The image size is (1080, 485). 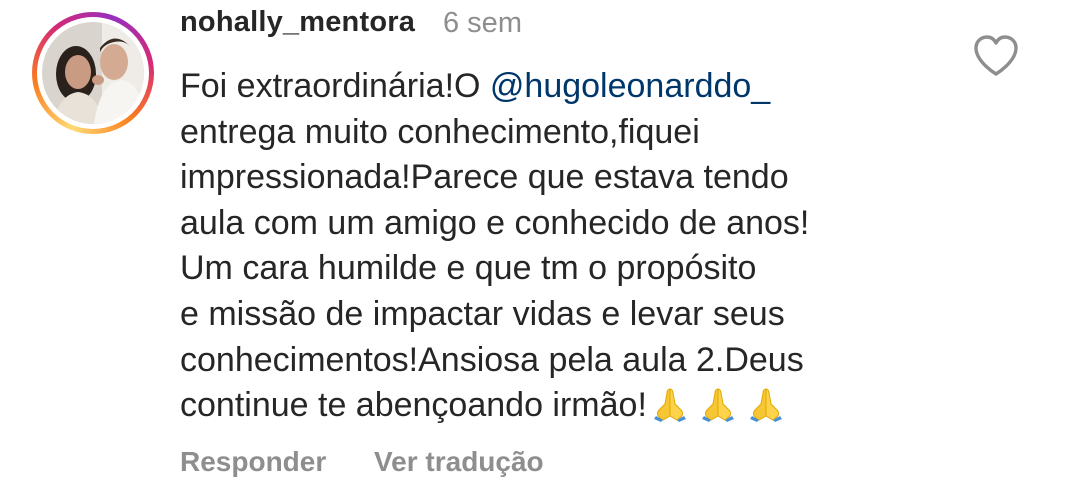 I want to click on comment-line: e missão de impactar vidas e levar seus, so click(x=482, y=313).